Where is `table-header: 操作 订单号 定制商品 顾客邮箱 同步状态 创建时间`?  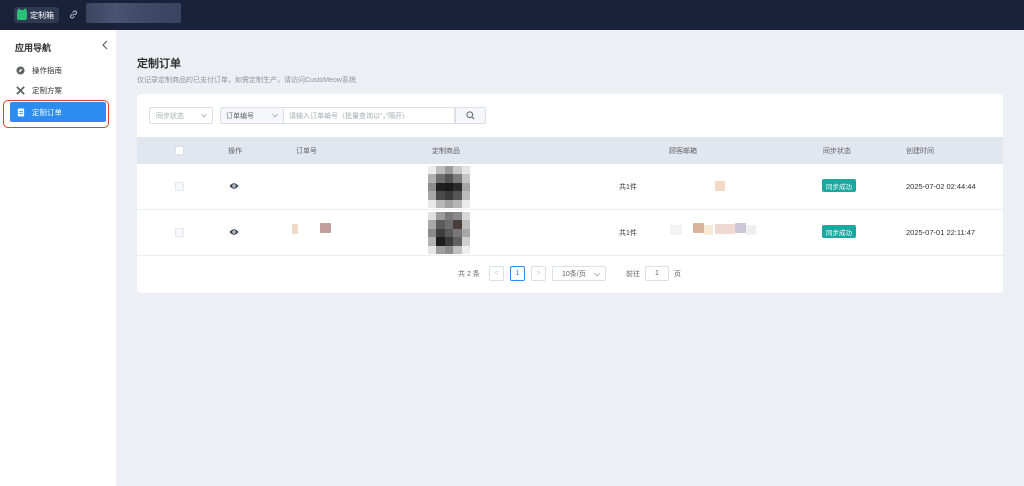 table-header: 操作 订单号 定制商品 顾客邮箱 同步状态 创建时间 is located at coordinates (570, 150).